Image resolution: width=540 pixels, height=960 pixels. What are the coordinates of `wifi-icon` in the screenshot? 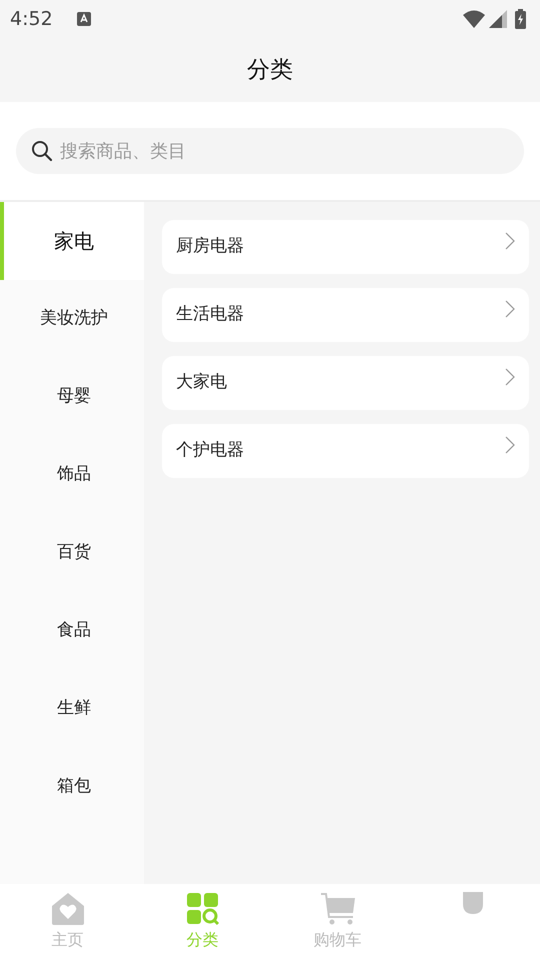 It's located at (474, 19).